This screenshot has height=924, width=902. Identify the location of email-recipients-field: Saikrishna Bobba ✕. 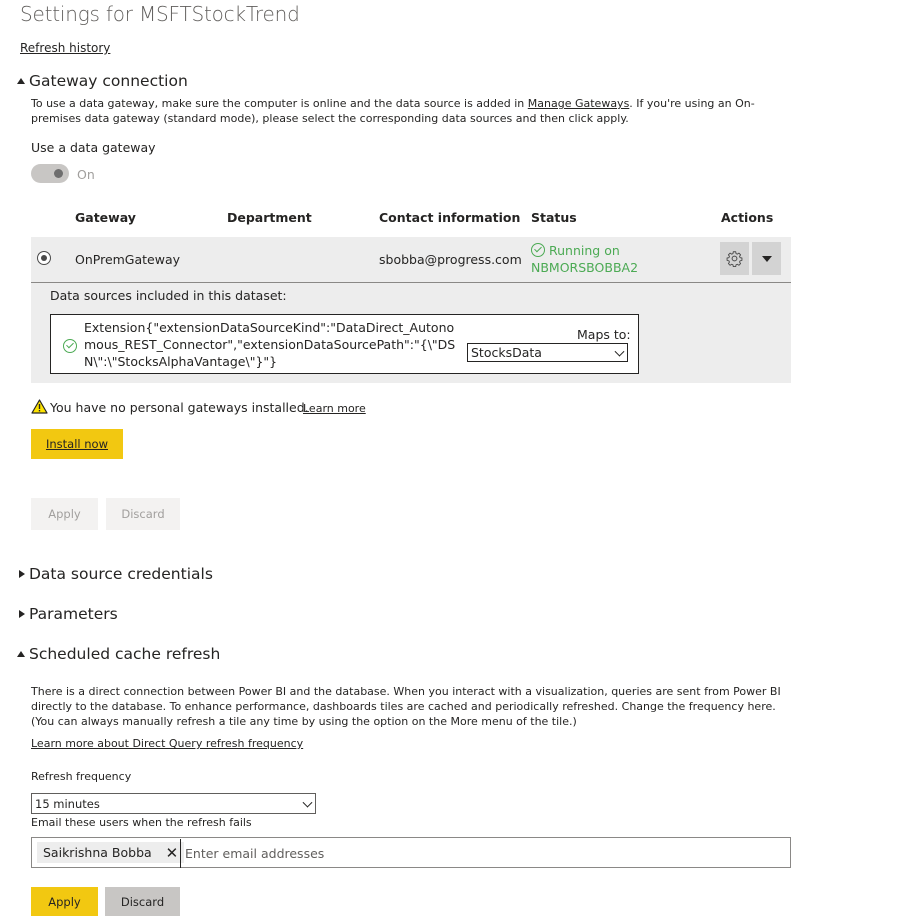
(411, 852).